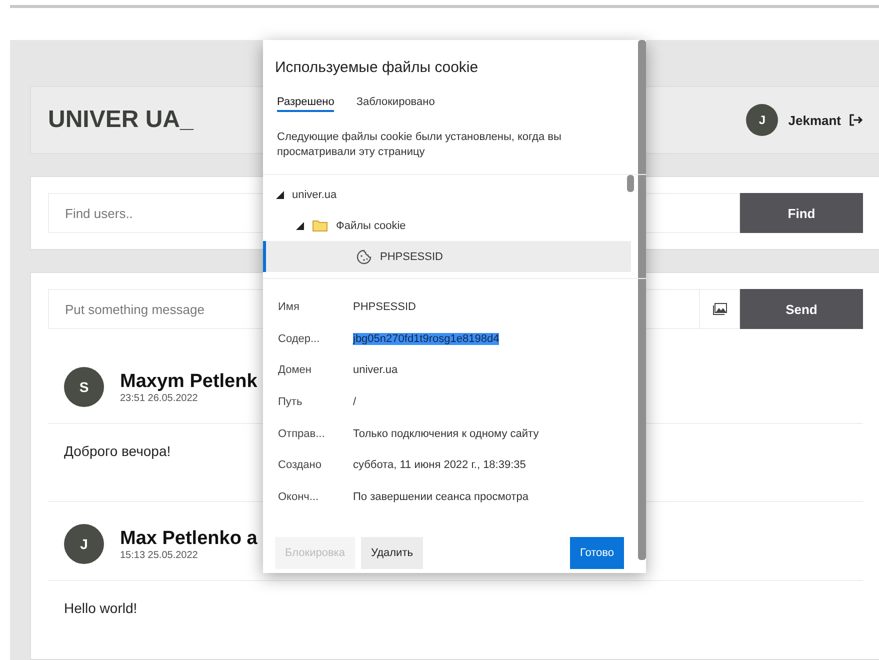 The image size is (879, 660). Describe the element at coordinates (391, 553) in the screenshot. I see `dialog-button: Удалить` at that location.